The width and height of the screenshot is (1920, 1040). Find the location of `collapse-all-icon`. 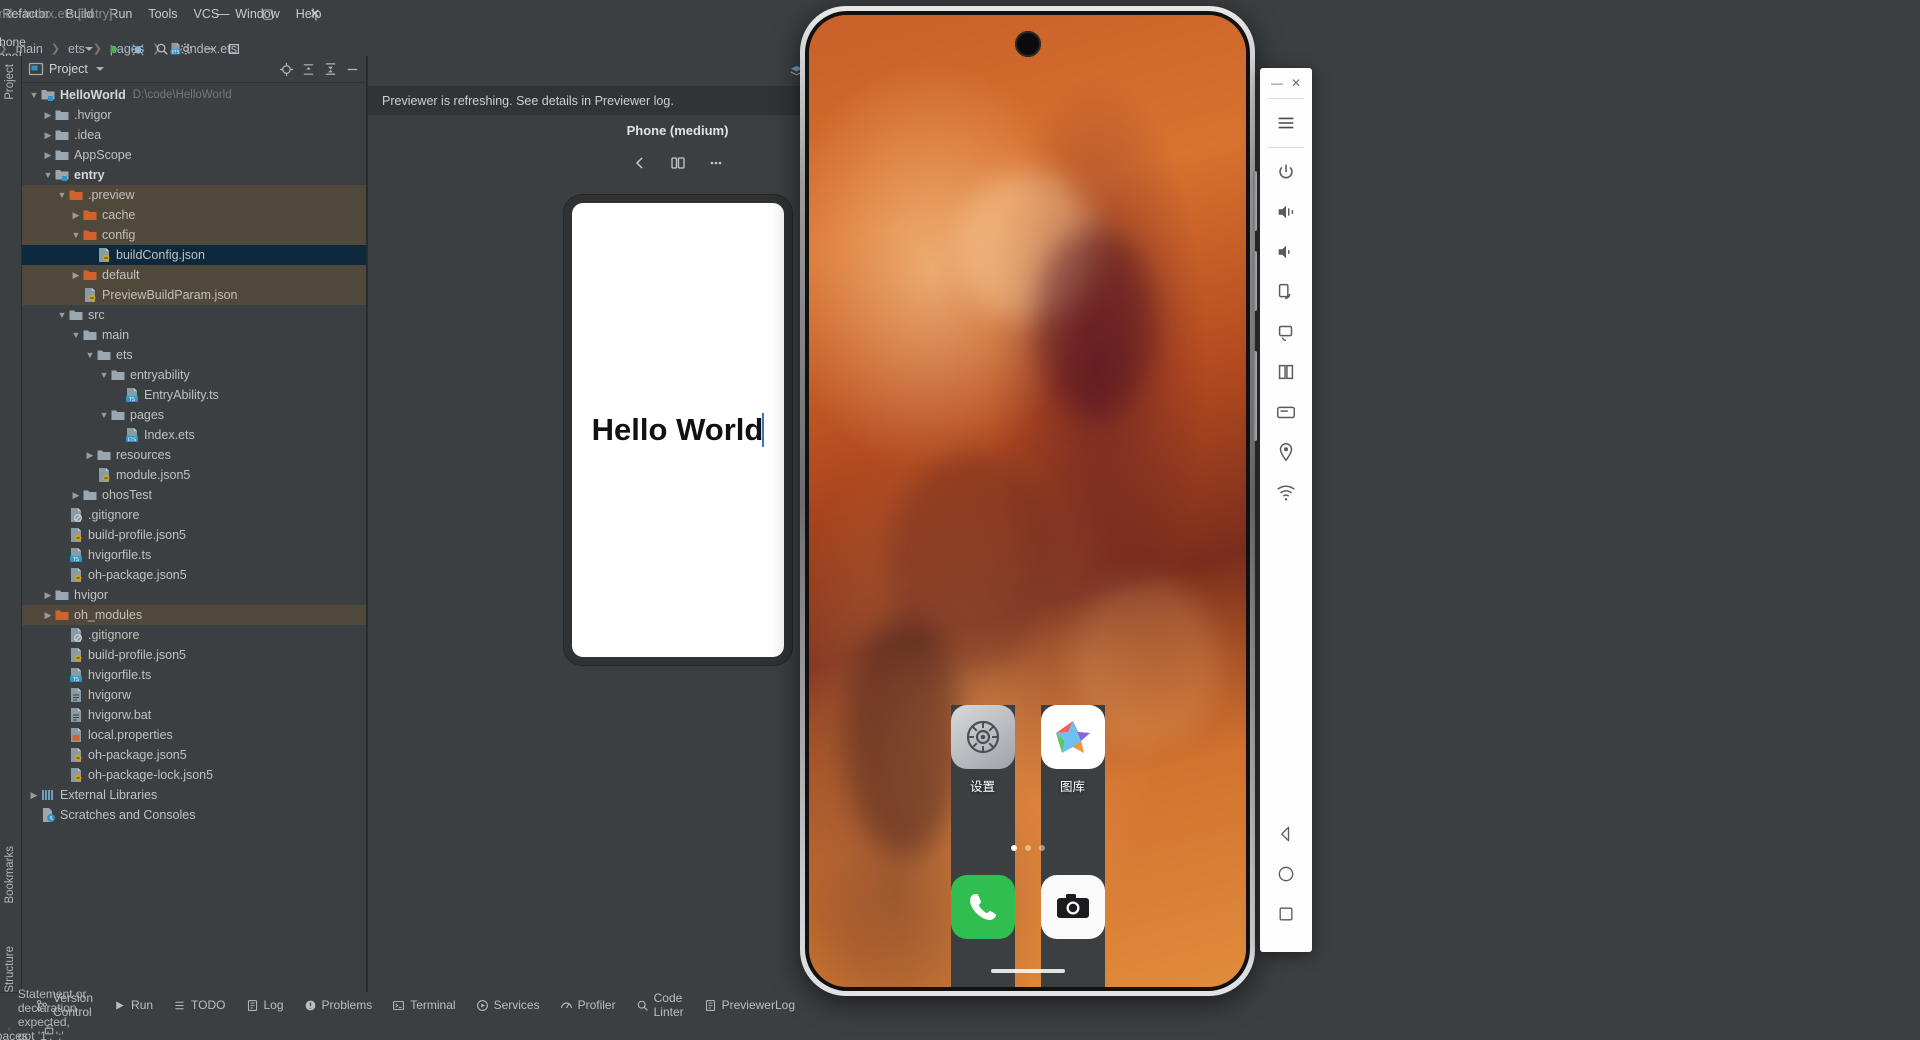

collapse-all-icon is located at coordinates (330, 69).